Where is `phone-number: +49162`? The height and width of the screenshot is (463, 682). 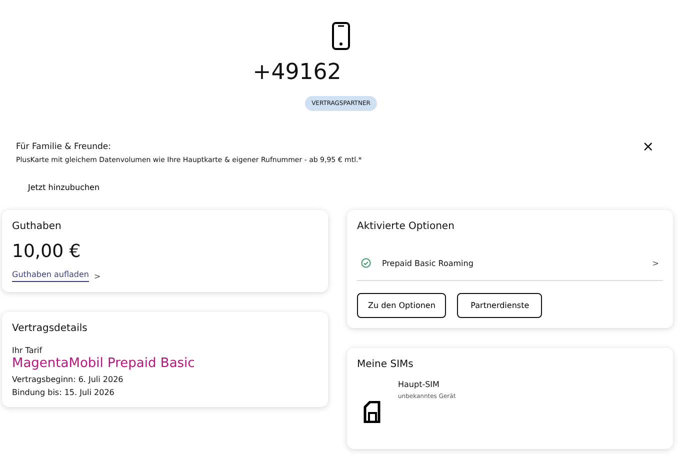
phone-number: +49162 is located at coordinates (297, 73).